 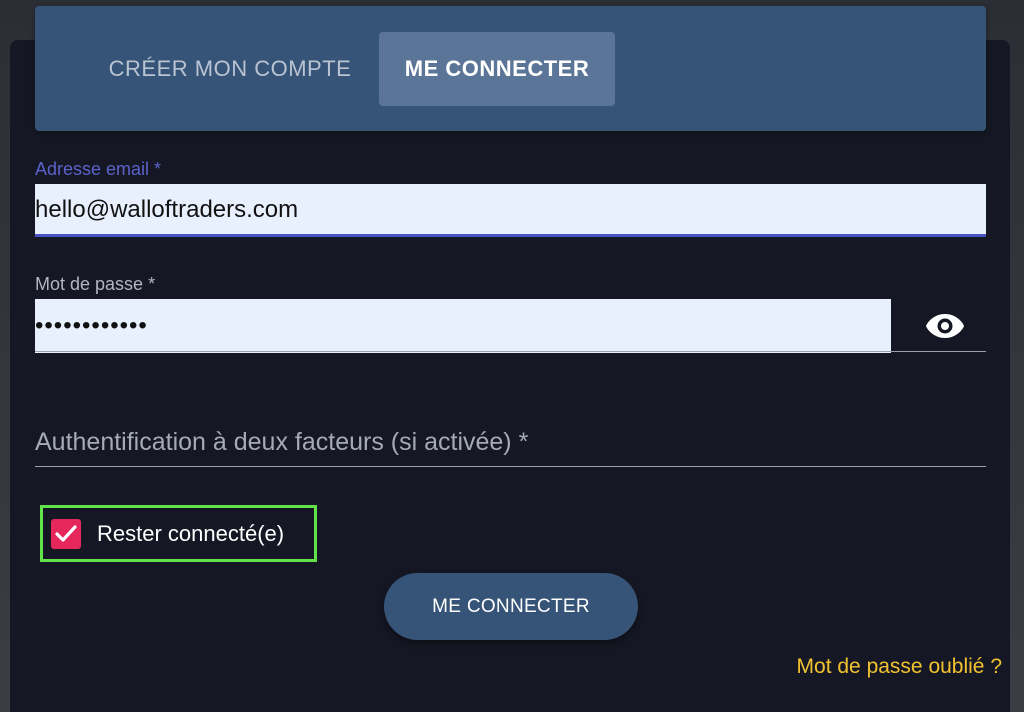 What do you see at coordinates (510, 209) in the screenshot?
I see `email-input` at bounding box center [510, 209].